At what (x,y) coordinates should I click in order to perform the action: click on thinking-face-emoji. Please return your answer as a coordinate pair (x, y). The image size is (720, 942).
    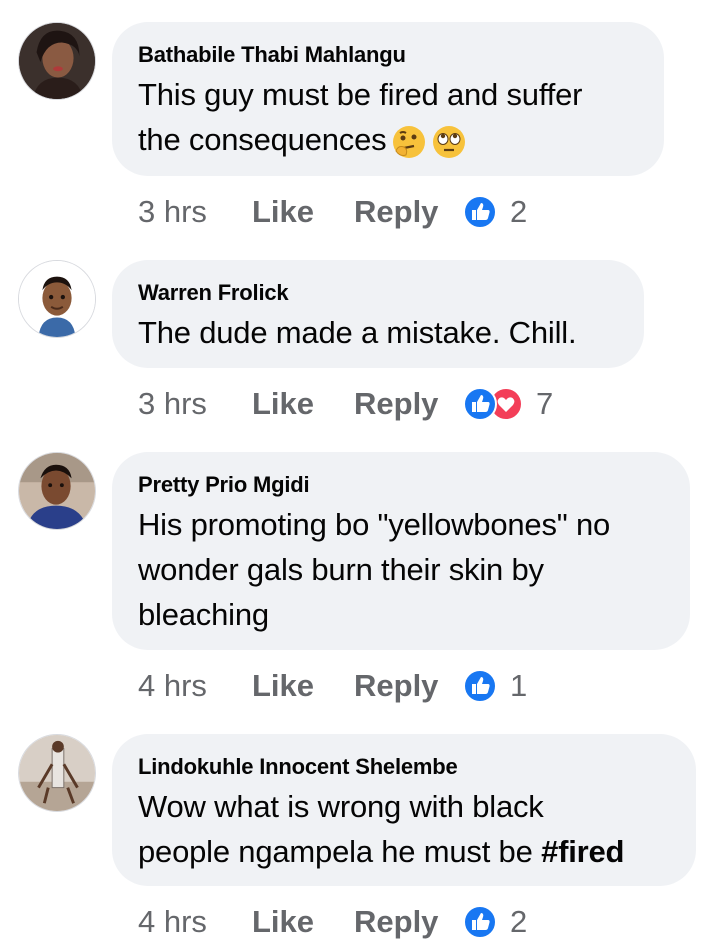
    Looking at the image, I should click on (409, 142).